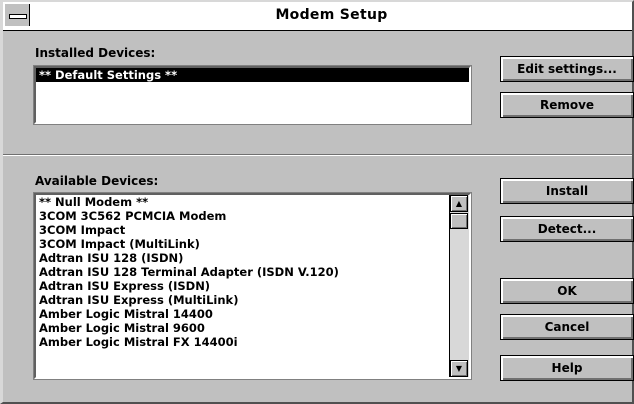  What do you see at coordinates (252, 328) in the screenshot?
I see `list-item: Amber Logic Mistral 9600` at bounding box center [252, 328].